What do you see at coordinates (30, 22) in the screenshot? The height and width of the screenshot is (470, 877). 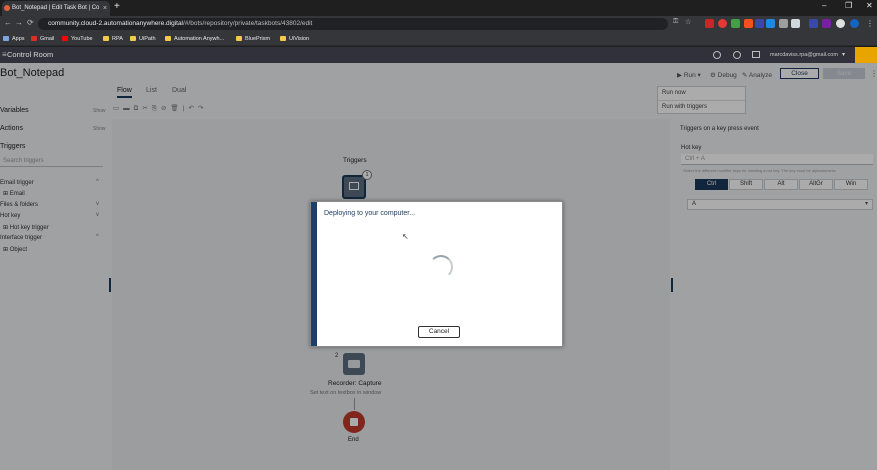 I see `reload-icon: ⟳` at bounding box center [30, 22].